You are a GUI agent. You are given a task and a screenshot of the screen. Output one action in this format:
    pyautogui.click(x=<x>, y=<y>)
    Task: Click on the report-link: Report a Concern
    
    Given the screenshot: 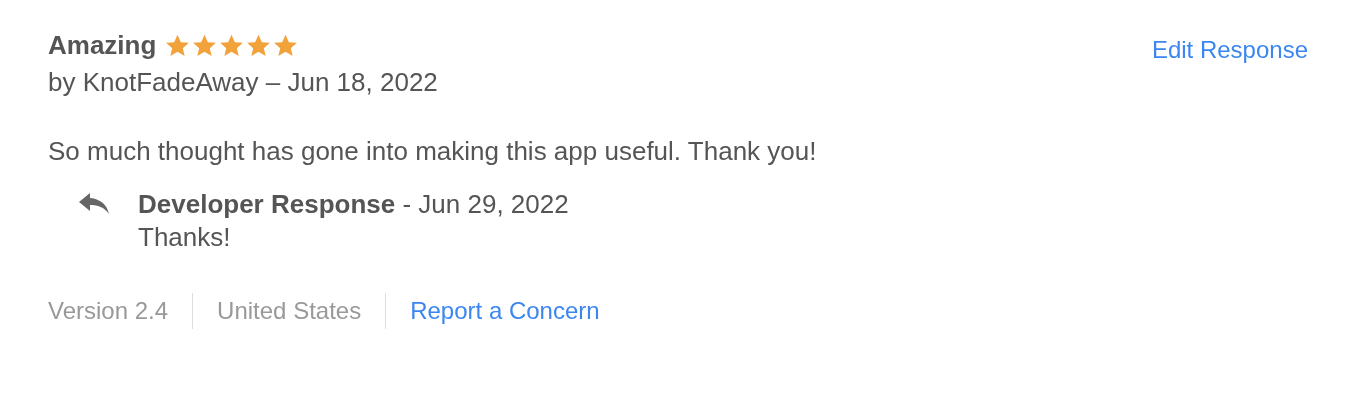 What is the action you would take?
    pyautogui.click(x=505, y=311)
    